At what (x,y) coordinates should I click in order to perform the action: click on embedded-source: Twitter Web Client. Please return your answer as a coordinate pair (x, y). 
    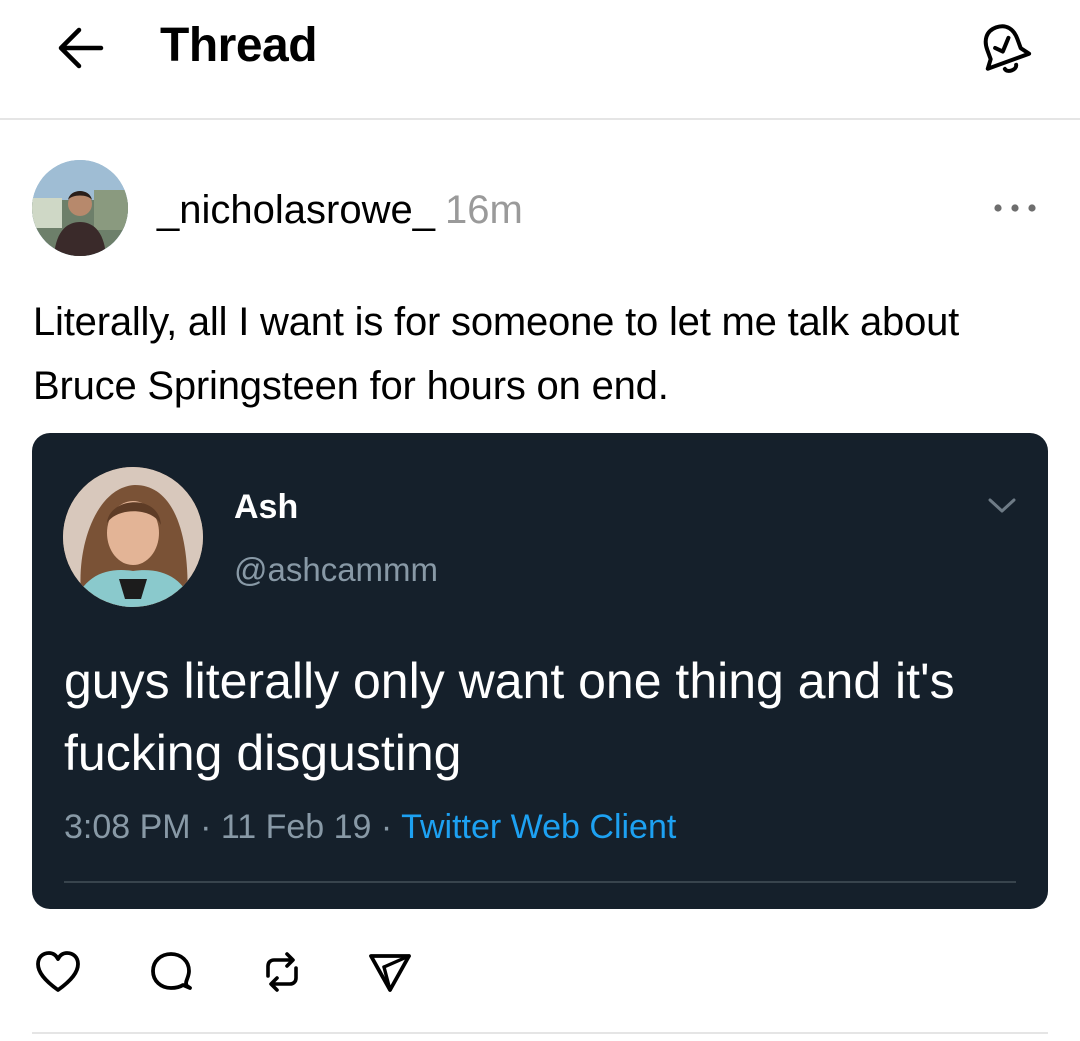
    Looking at the image, I should click on (539, 827).